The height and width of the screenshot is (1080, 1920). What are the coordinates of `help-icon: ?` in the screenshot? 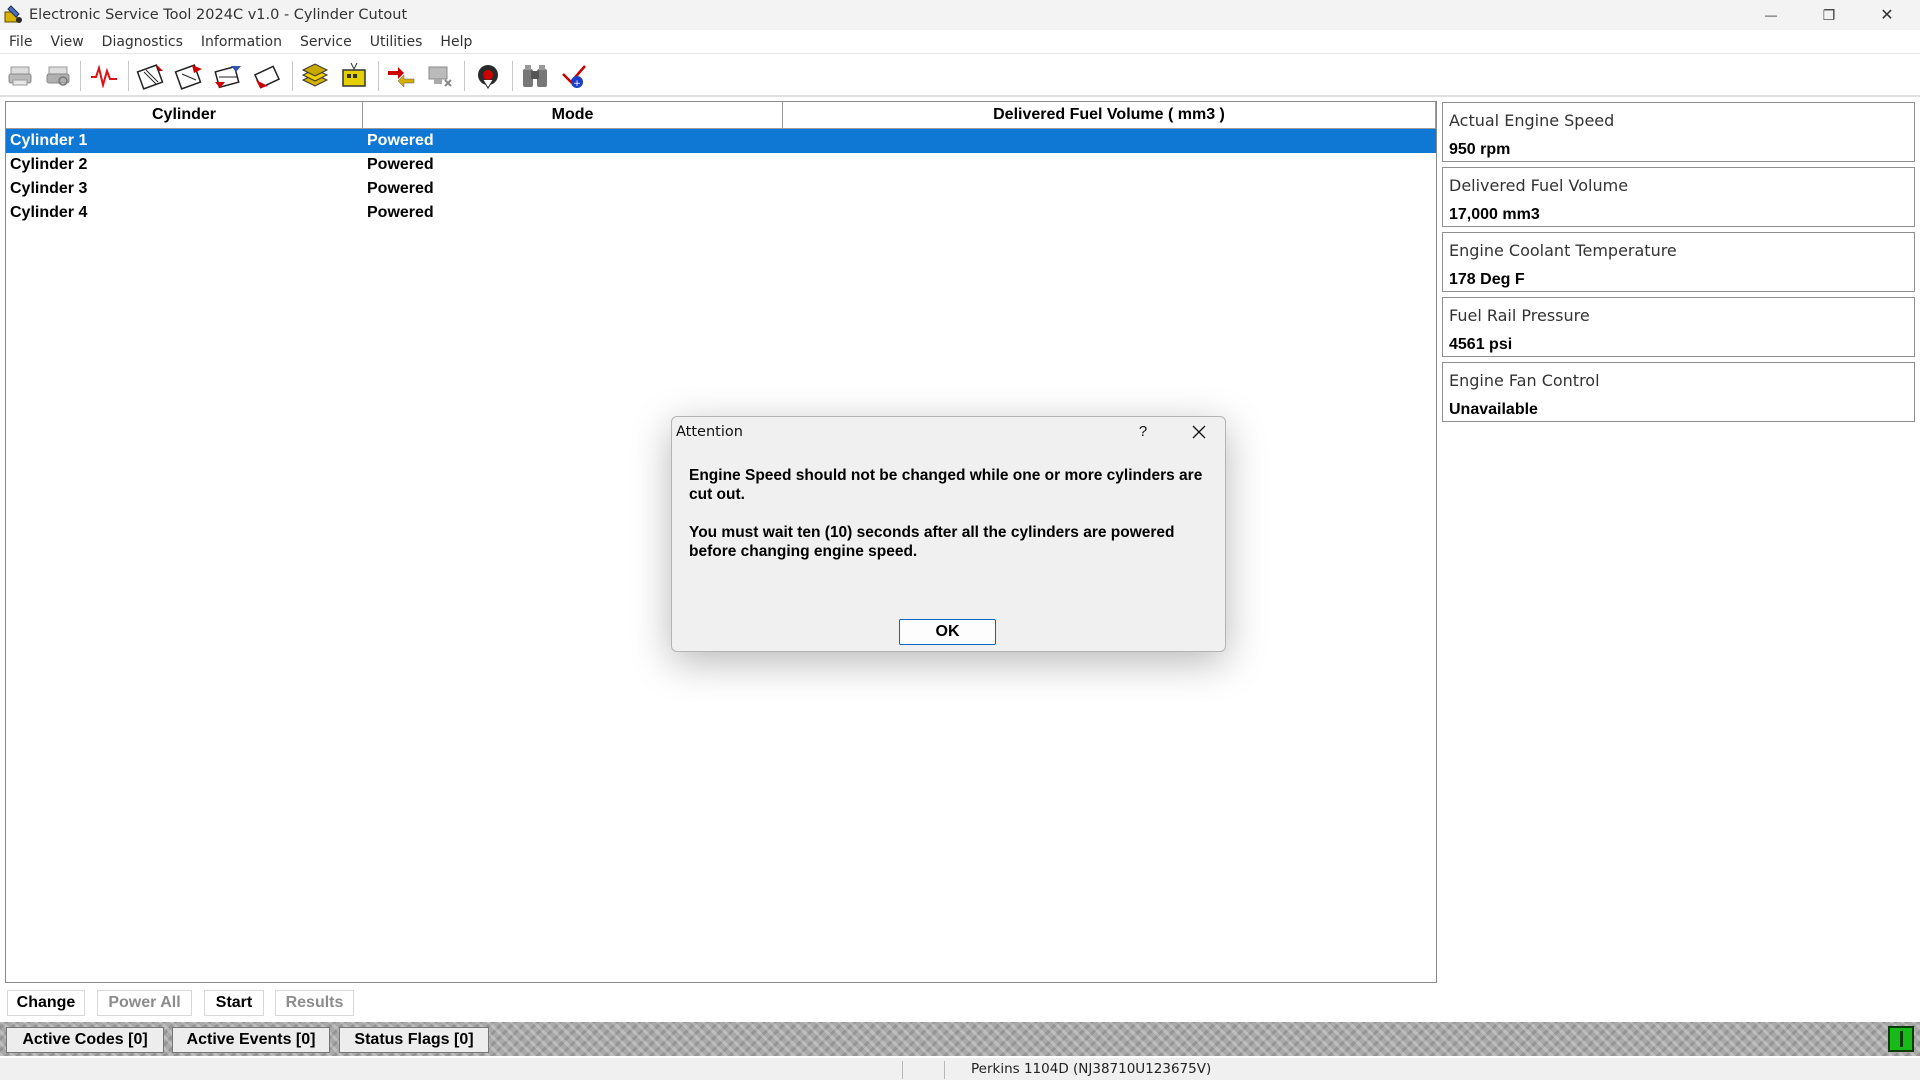 It's located at (1143, 431).